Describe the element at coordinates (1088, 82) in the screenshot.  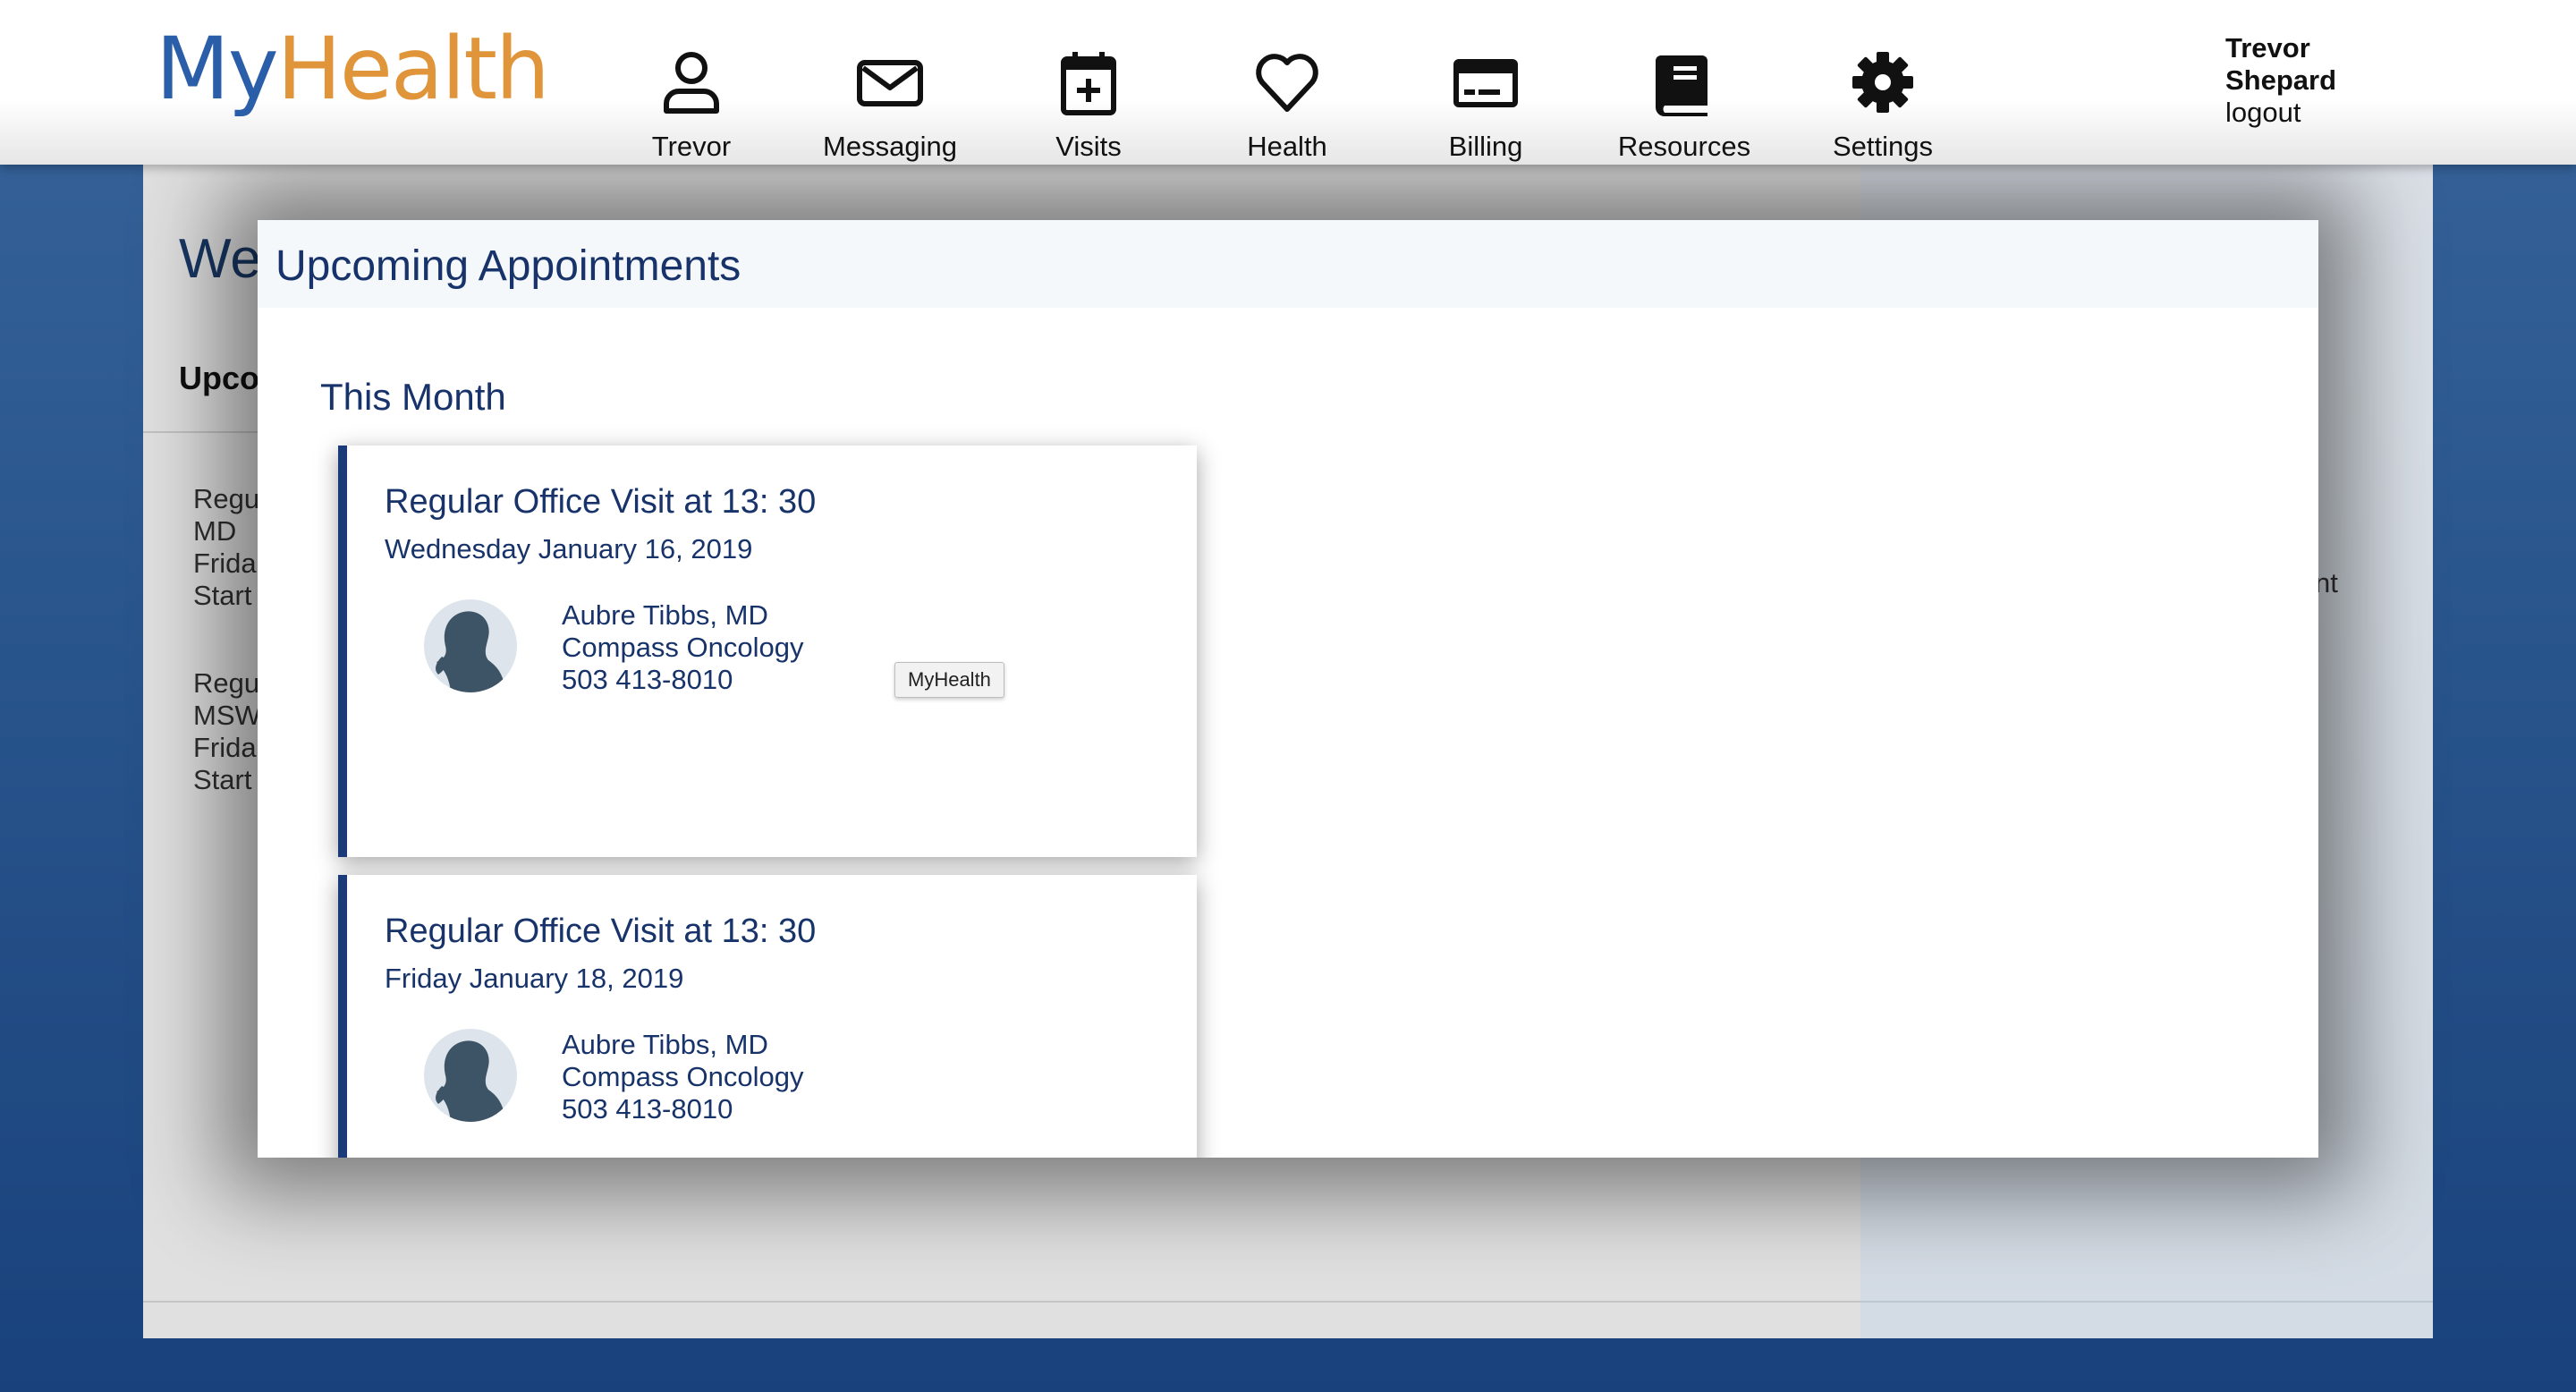
I see `calendar-plus-icon` at that location.